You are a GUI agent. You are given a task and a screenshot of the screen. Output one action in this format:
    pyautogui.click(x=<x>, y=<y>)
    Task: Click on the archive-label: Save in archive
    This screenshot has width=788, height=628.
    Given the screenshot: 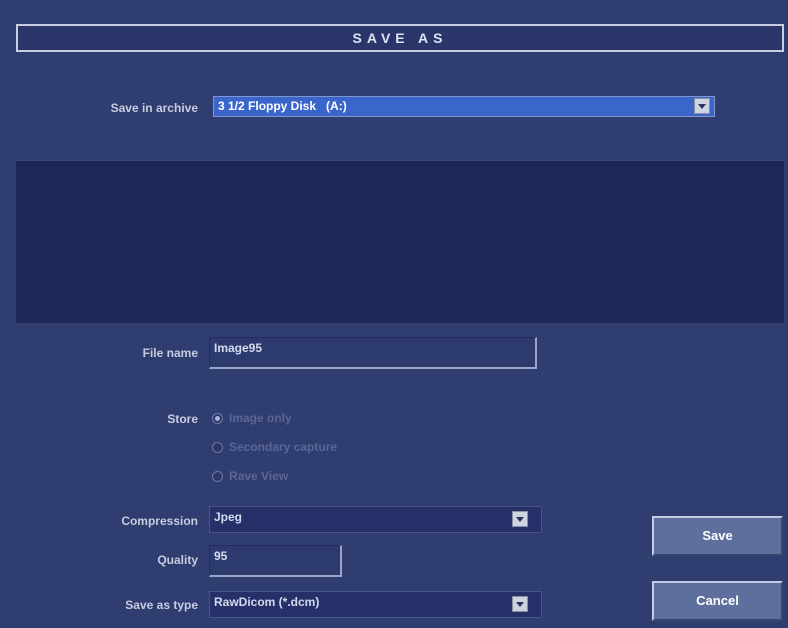 What is the action you would take?
    pyautogui.click(x=154, y=108)
    